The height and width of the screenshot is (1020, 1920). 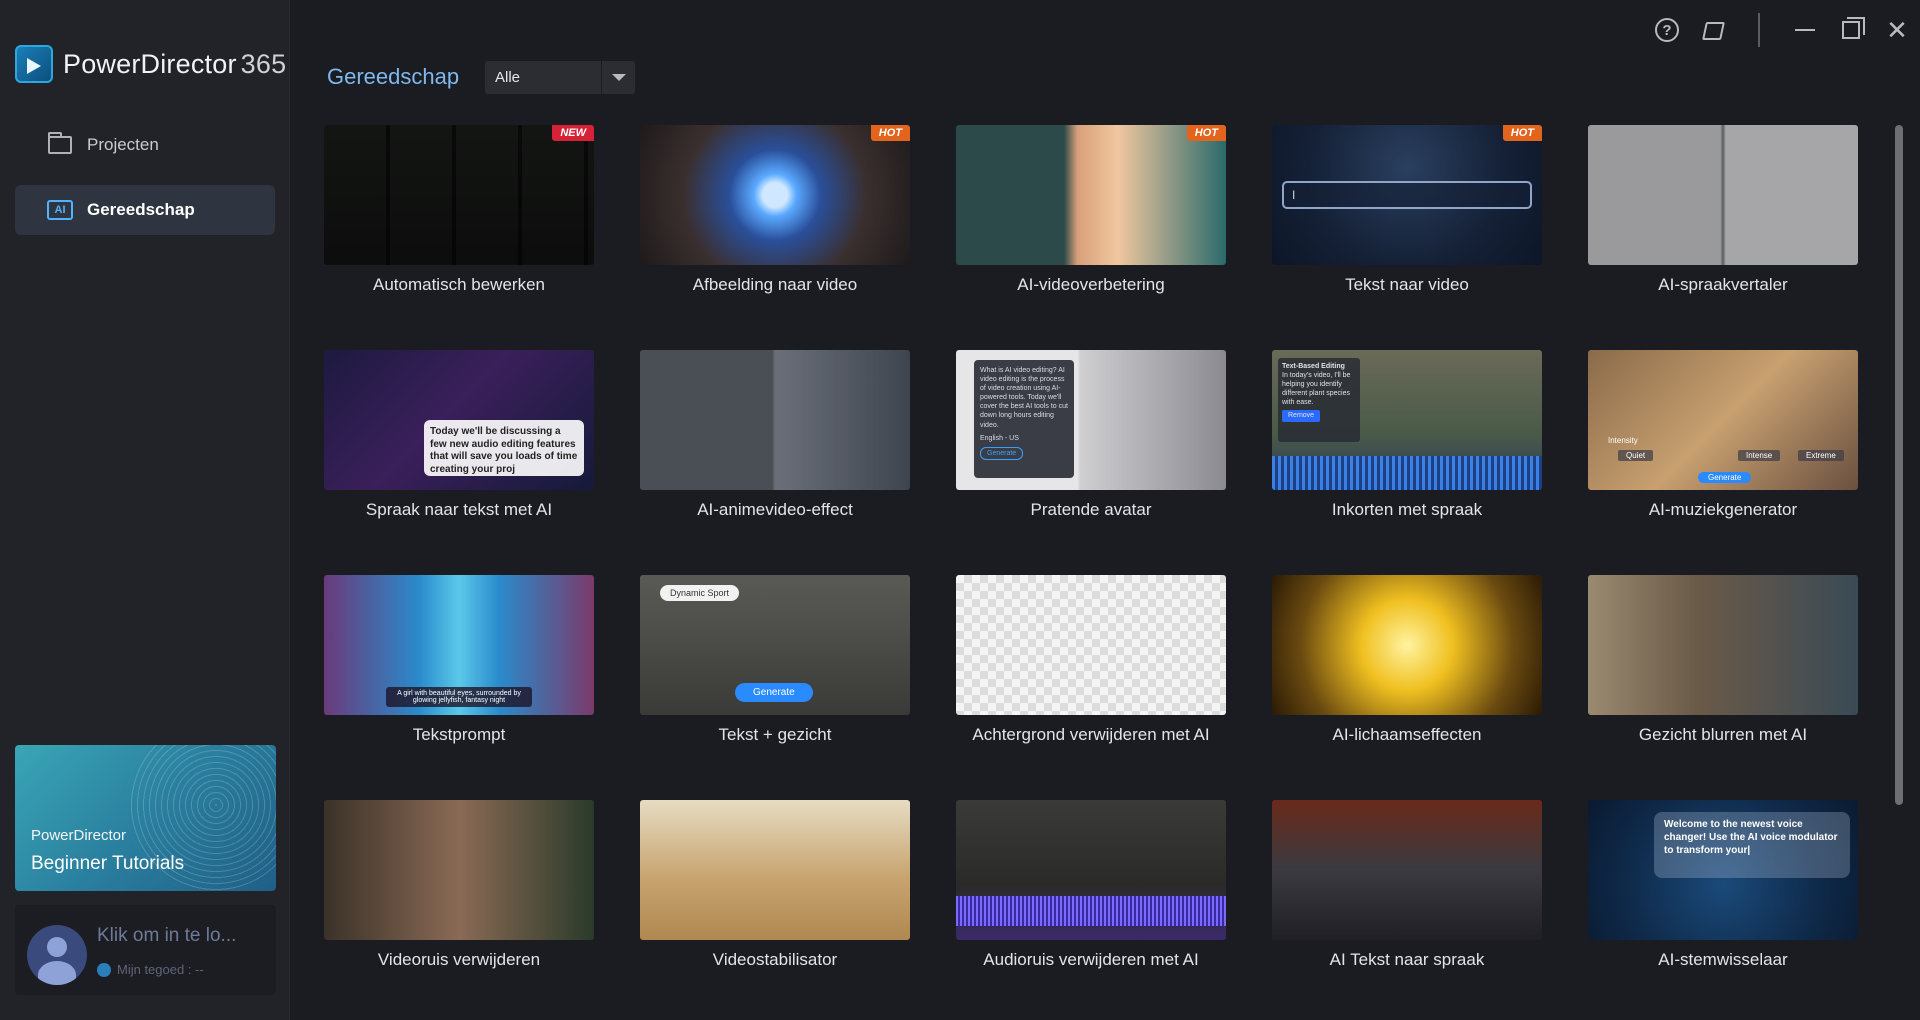 I want to click on restore-icon, so click(x=1853, y=28).